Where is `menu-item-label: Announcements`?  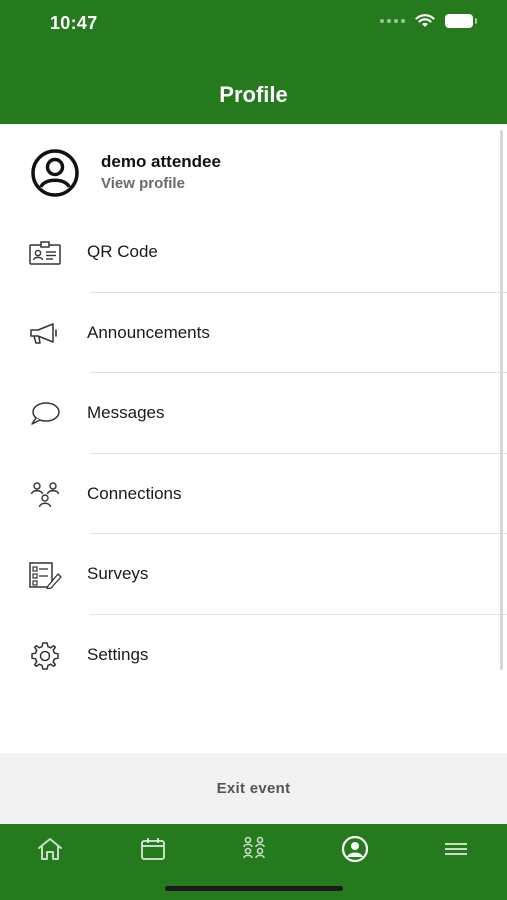 menu-item-label: Announcements is located at coordinates (148, 332).